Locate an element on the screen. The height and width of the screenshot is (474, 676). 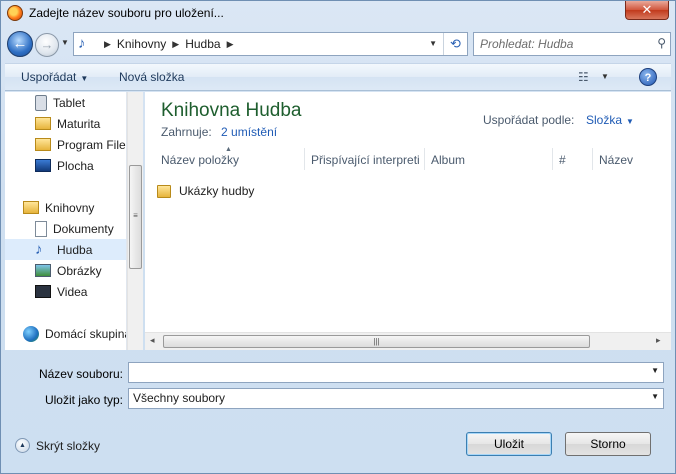
videos-icon is located at coordinates (43, 291).